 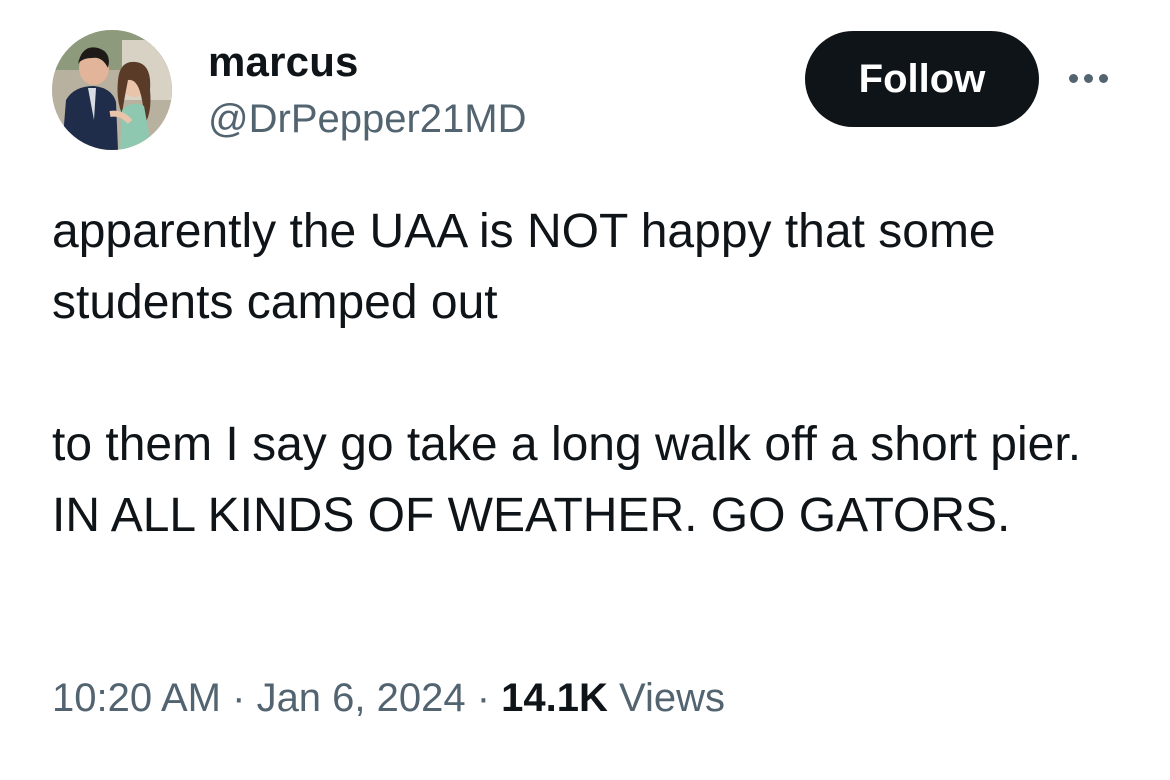 What do you see at coordinates (922, 79) in the screenshot?
I see `follow-button: Follow` at bounding box center [922, 79].